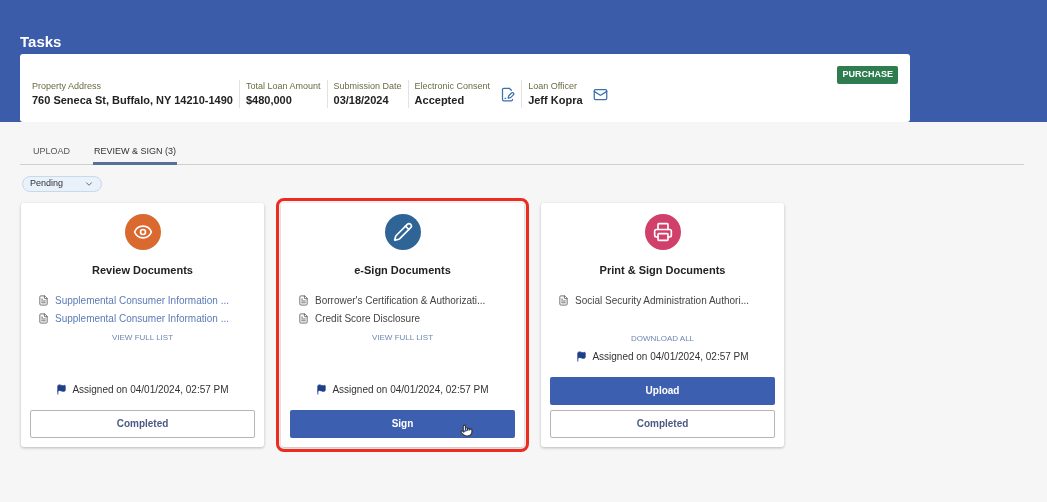 Image resolution: width=1047 pixels, height=502 pixels. Describe the element at coordinates (132, 100) in the screenshot. I see `field-value: 760 Seneca St, Buffalo, NY 14210-1490` at that location.